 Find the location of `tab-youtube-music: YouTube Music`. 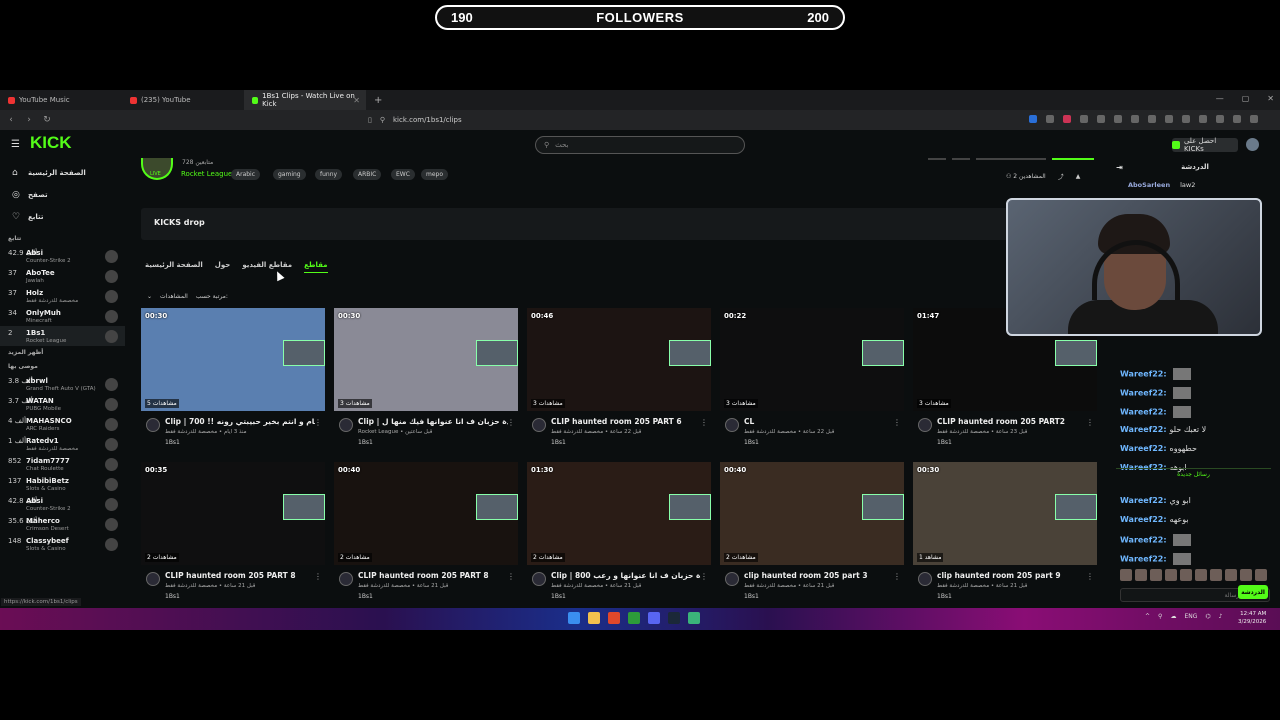

tab-youtube-music: YouTube Music is located at coordinates (61, 100).